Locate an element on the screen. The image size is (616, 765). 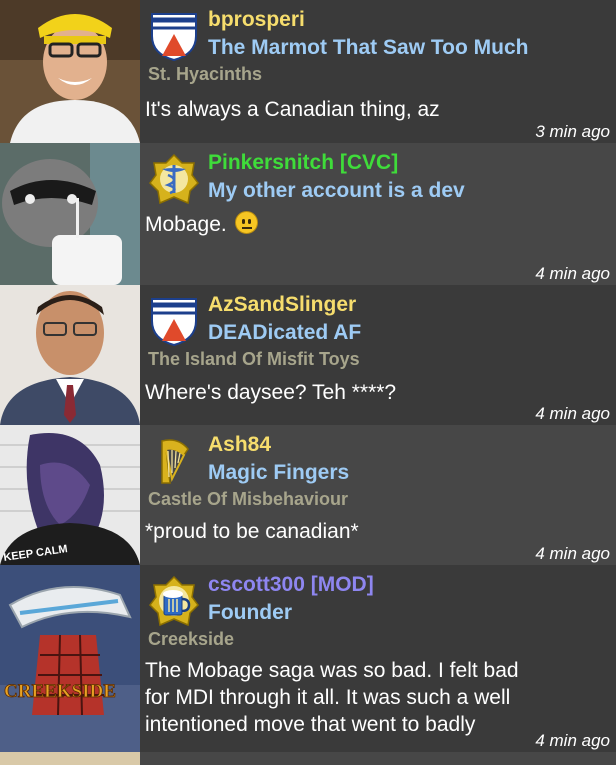
avatar-image: CREEKSIDE is located at coordinates (70, 658).